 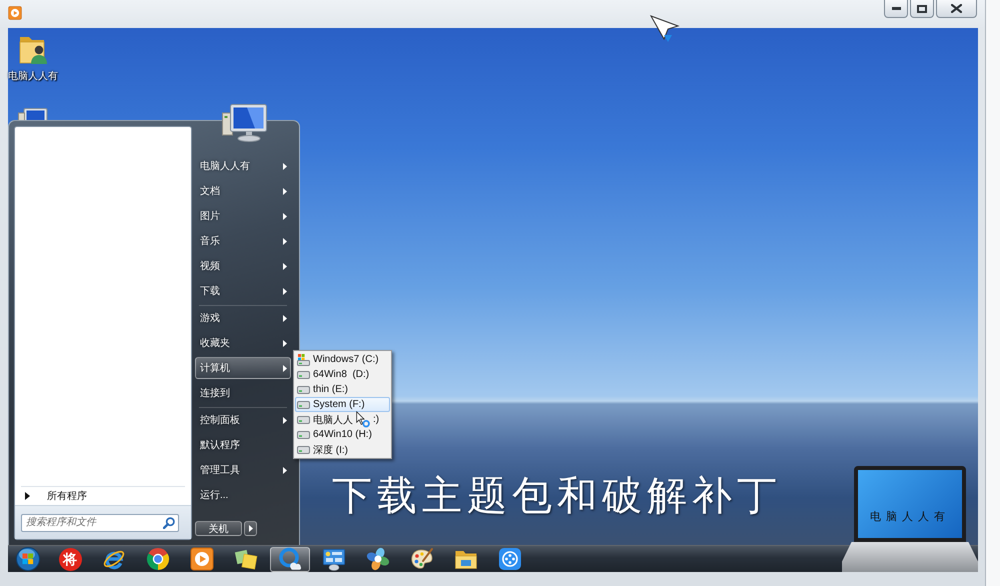 I want to click on menu-item: 收藏夹, so click(x=243, y=343).